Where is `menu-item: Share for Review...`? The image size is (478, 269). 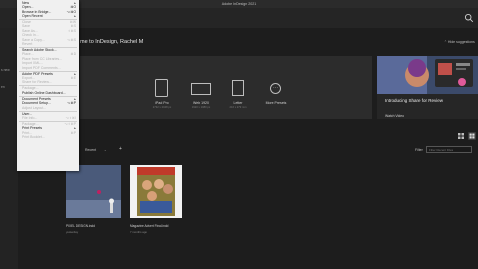 menu-item: Share for Review... is located at coordinates (49, 82).